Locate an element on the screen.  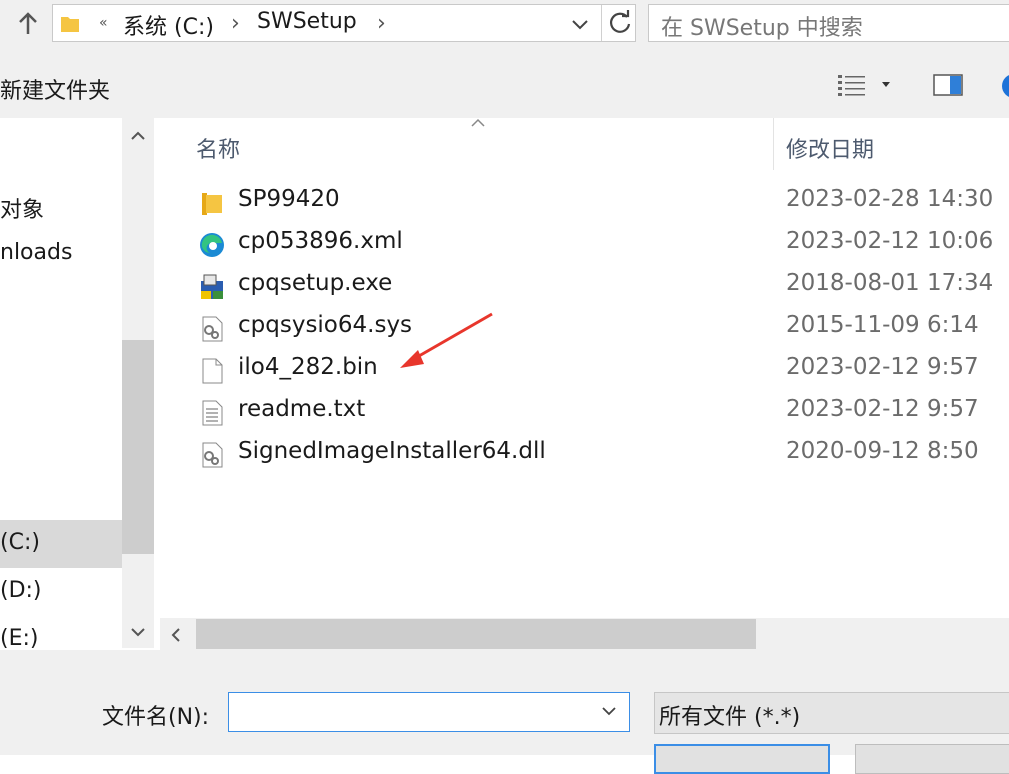
file-name: cpqsysio64.sys is located at coordinates (325, 325).